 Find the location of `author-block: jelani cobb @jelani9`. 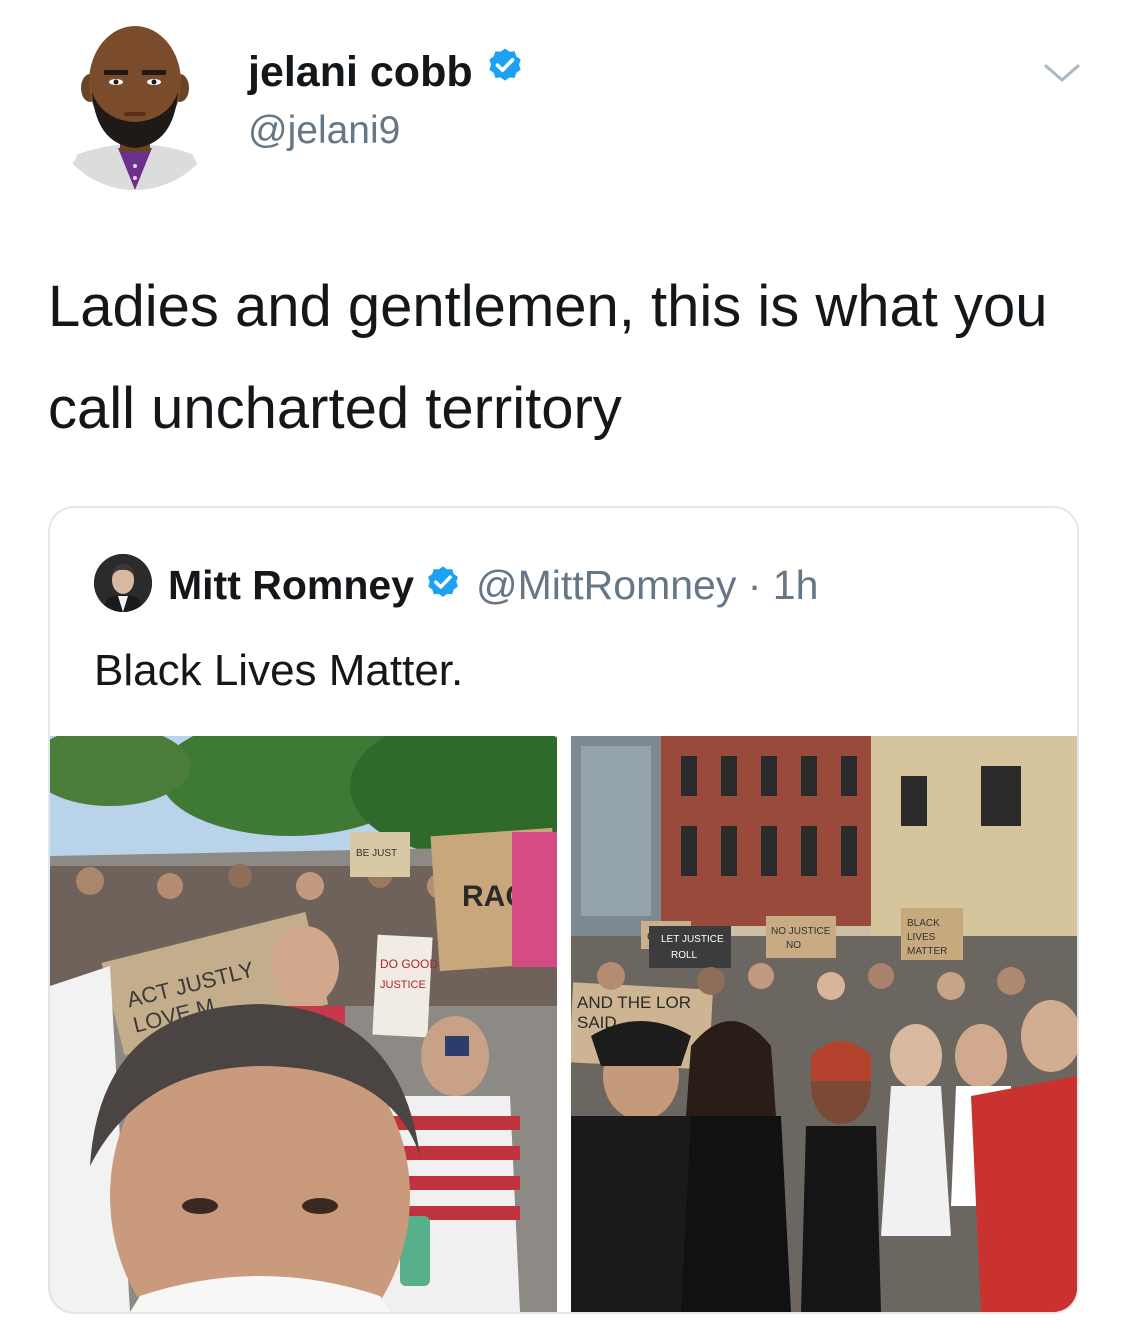

author-block: jelani cobb @jelani9 is located at coordinates (386, 101).